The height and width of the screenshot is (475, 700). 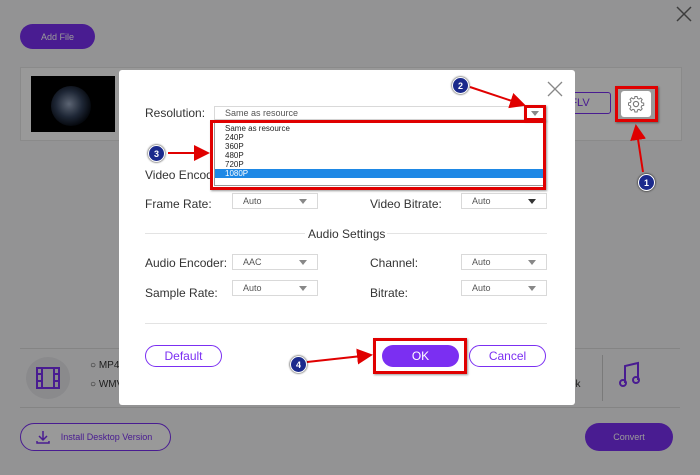 I want to click on audio-encoder-label: Audio Encoder:, so click(x=186, y=263).